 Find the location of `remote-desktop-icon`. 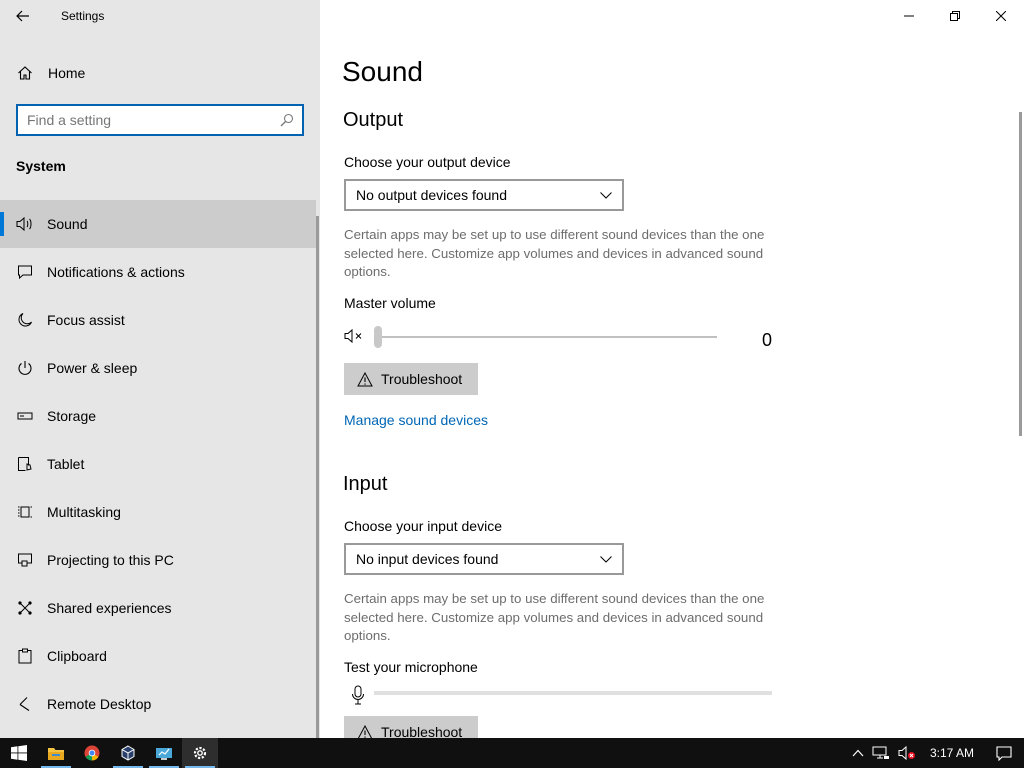

remote-desktop-icon is located at coordinates (25, 704).